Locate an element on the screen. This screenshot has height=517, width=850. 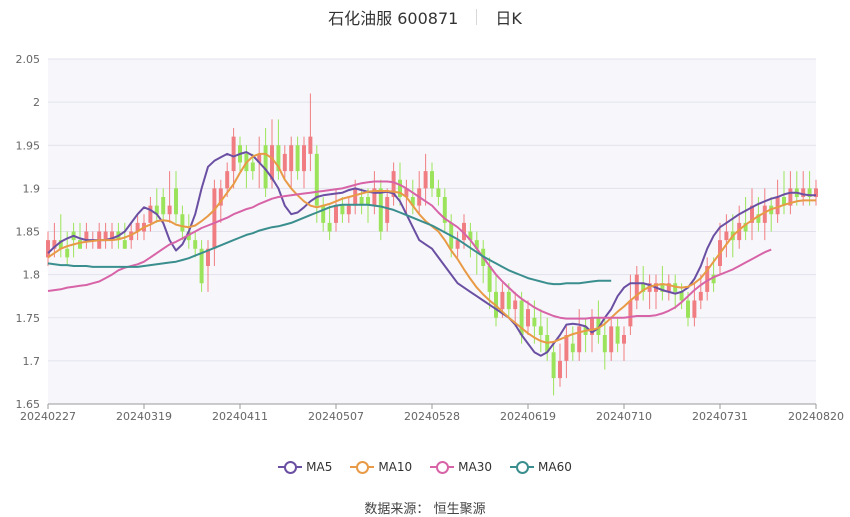
x-tick-label: 20240731 is located at coordinates (720, 416).